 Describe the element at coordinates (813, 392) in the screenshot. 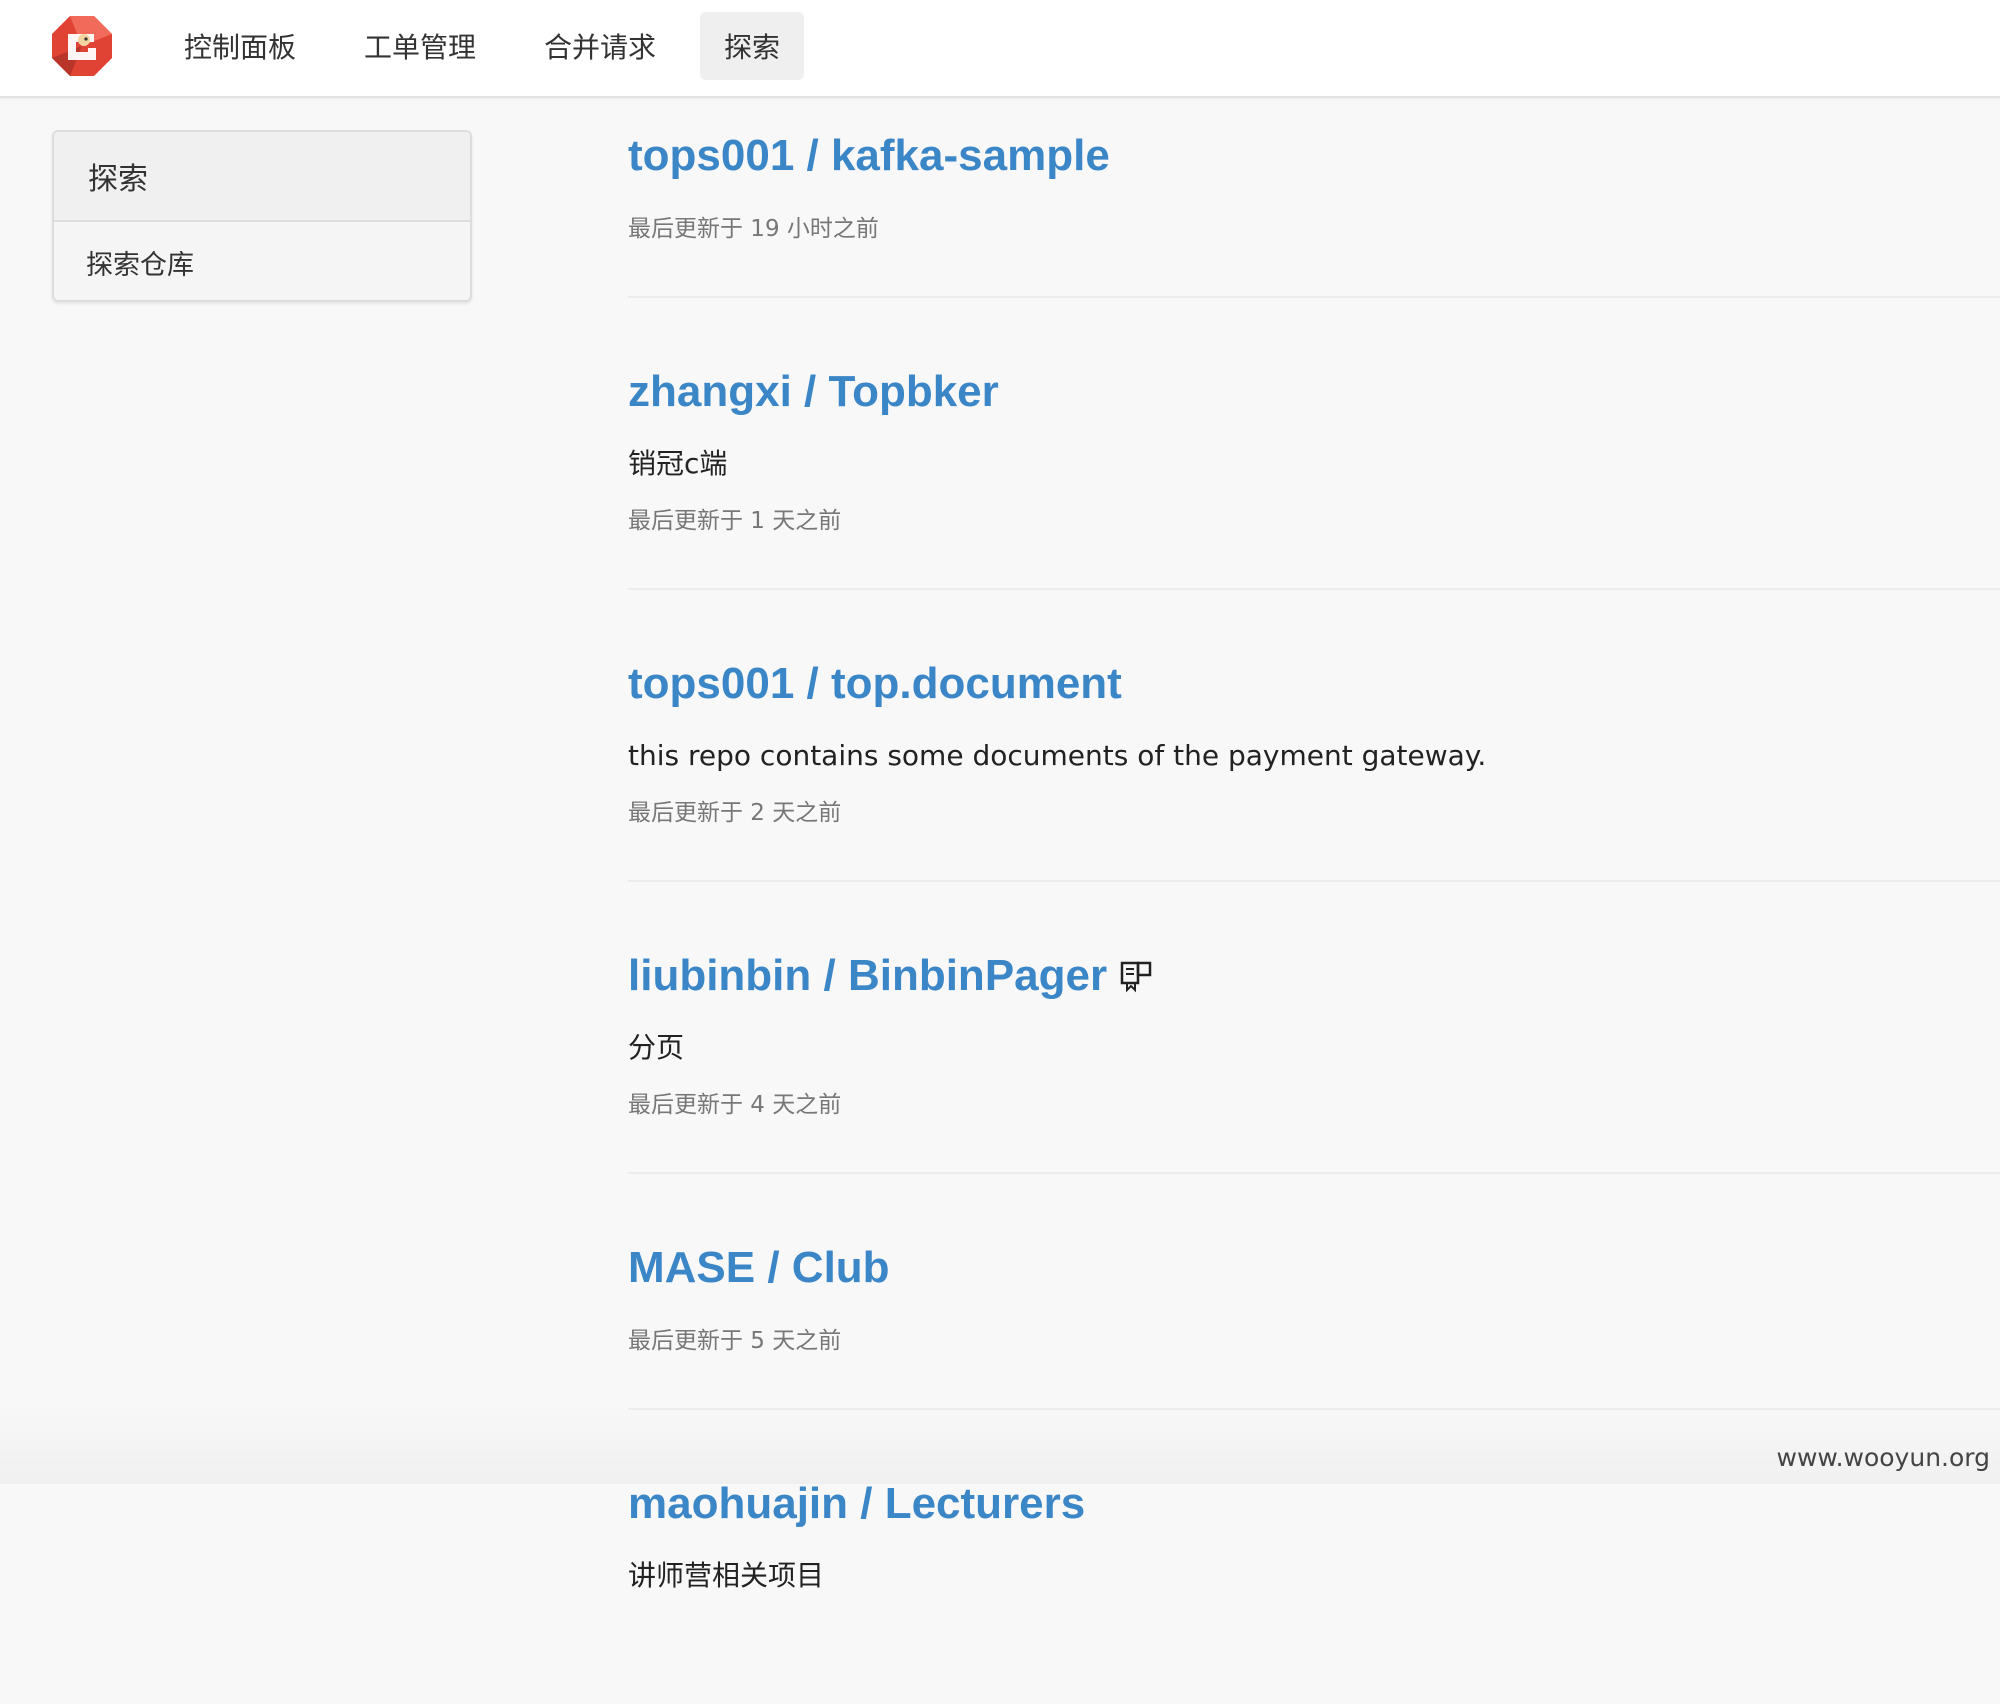

I see `repo-title-link: zhangxi / Topbker` at that location.